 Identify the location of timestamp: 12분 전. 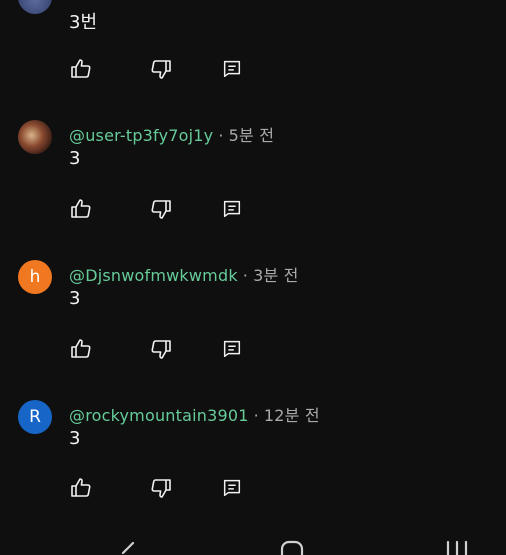
(291, 415).